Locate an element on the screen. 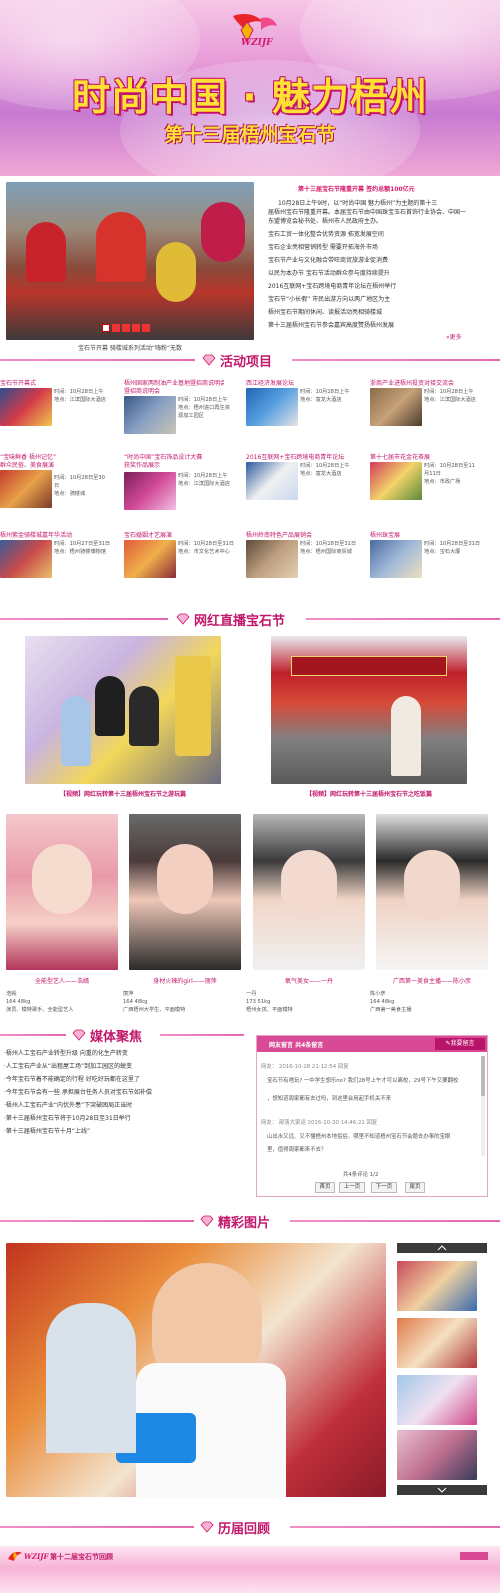 This screenshot has width=500, height=1593. news-list-item: 宝石节产业与文化融合带旺商贸旅游业促消费 is located at coordinates (328, 259).